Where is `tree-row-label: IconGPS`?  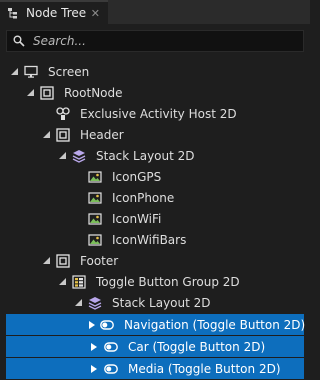
tree-row-label: IconGPS is located at coordinates (137, 176).